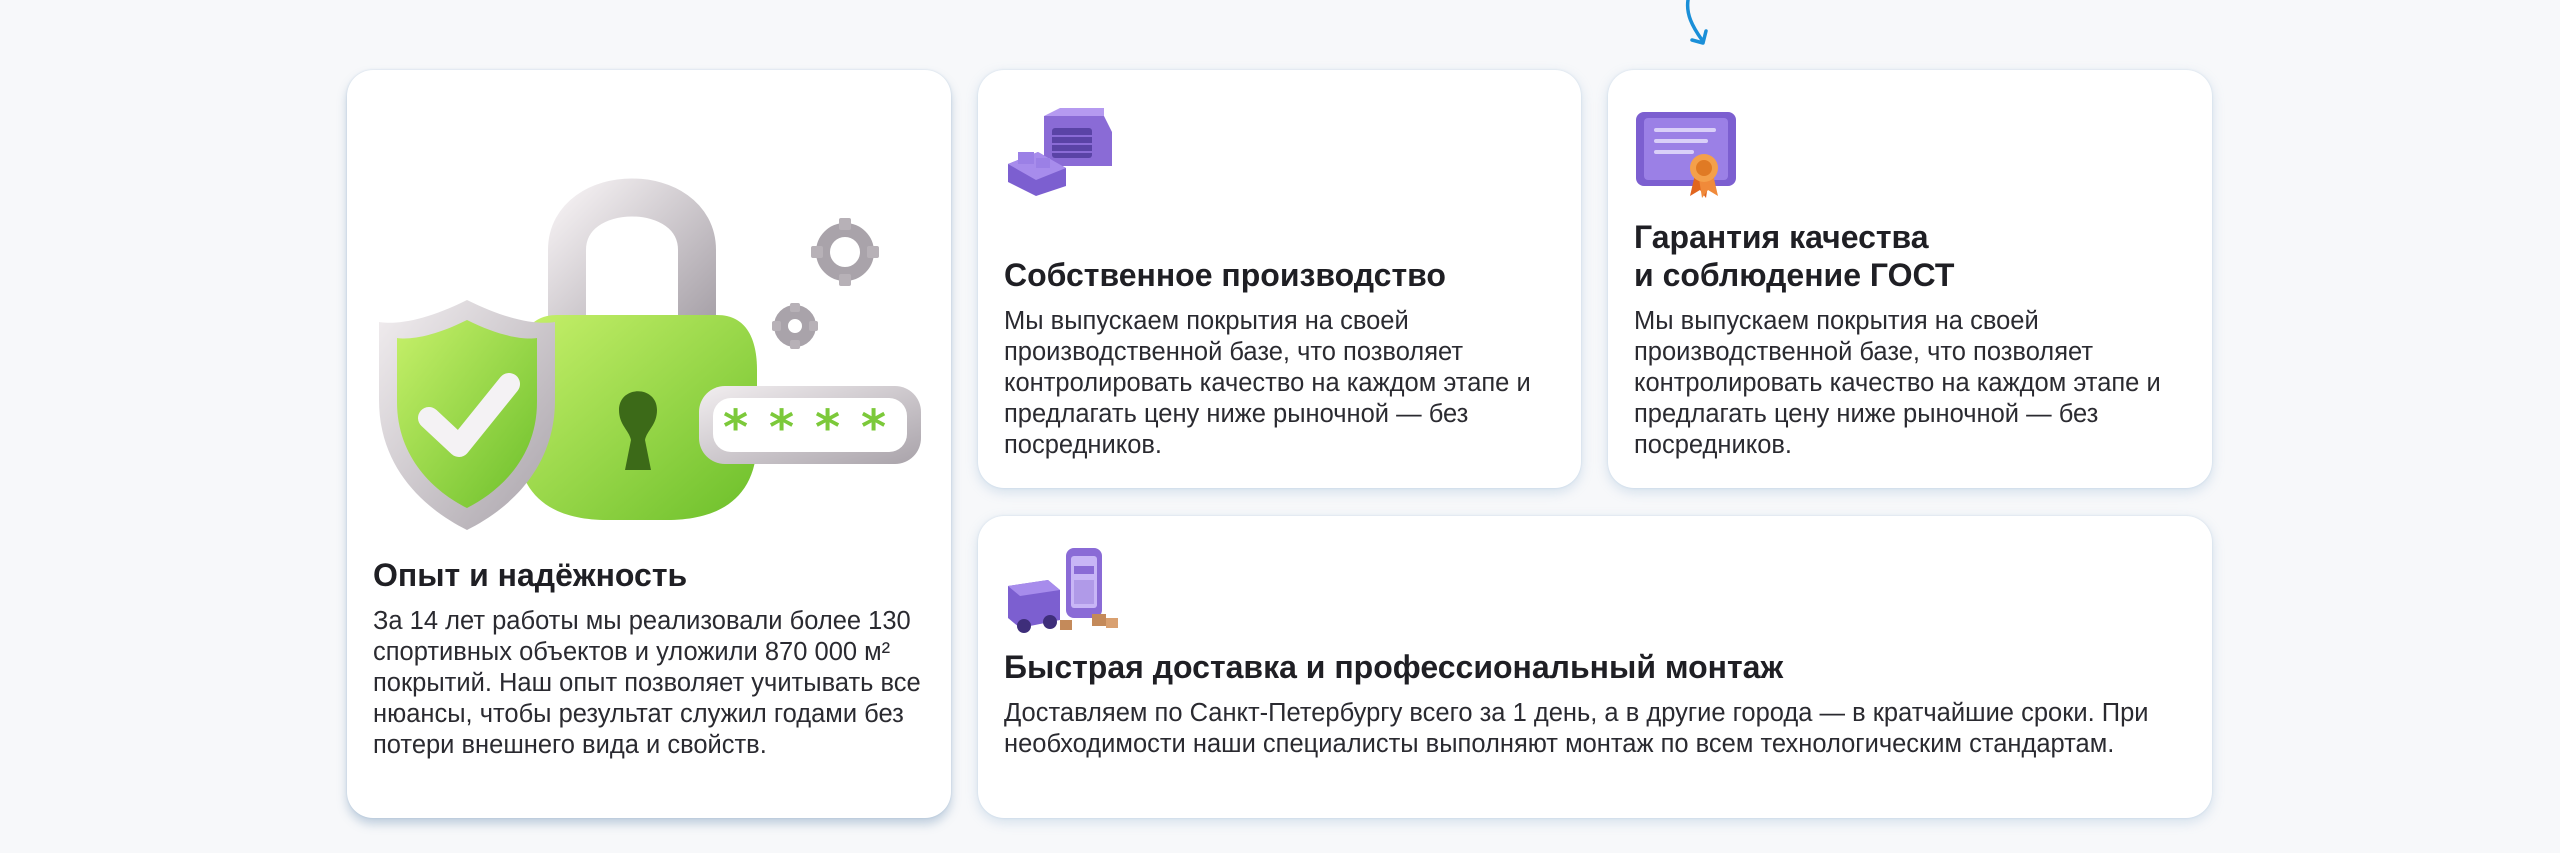  What do you see at coordinates (530, 575) in the screenshot?
I see `card-title: Опыт и надёжность` at bounding box center [530, 575].